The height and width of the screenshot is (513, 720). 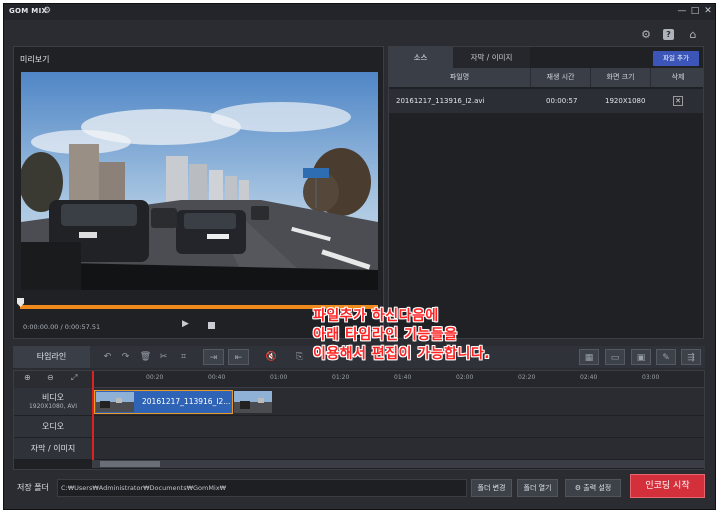 I want to click on timeline-label: 타임라인, so click(x=51, y=357).